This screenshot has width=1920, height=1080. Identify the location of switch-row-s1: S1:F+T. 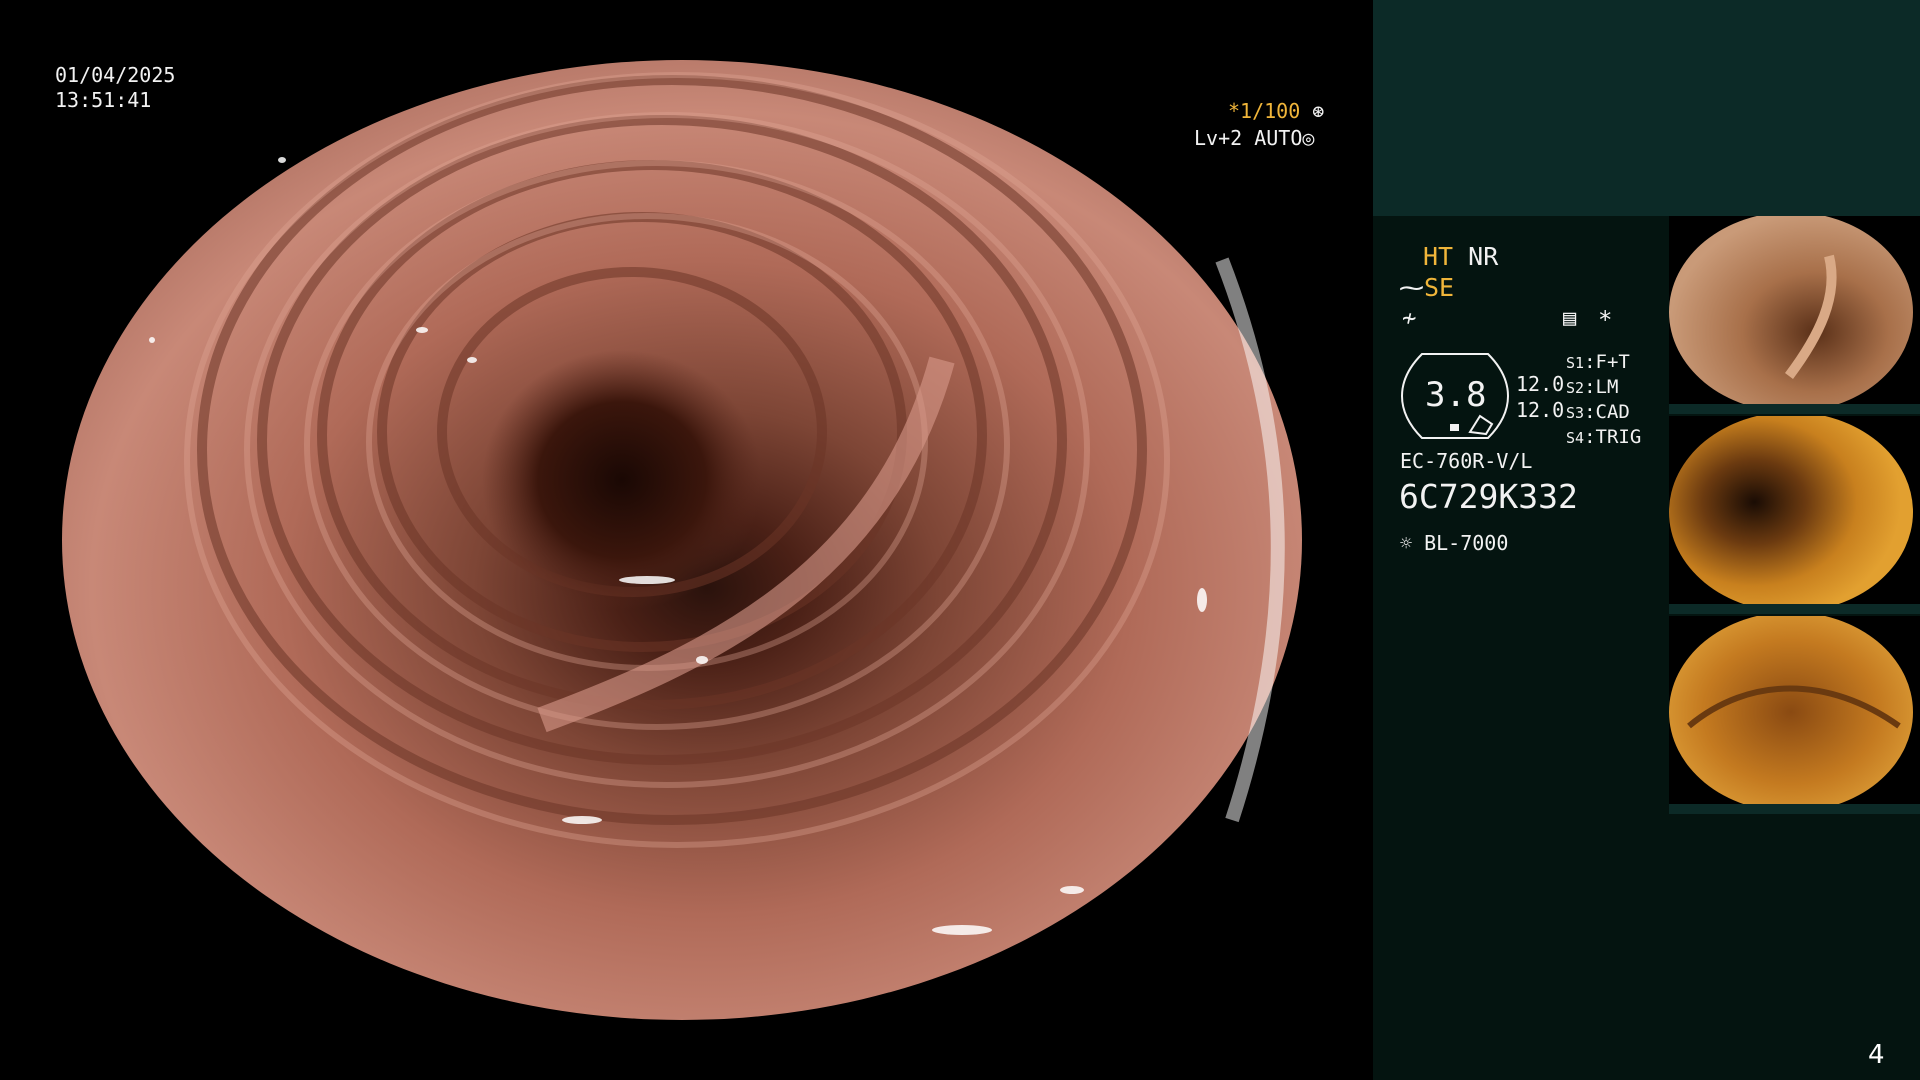
(1598, 362).